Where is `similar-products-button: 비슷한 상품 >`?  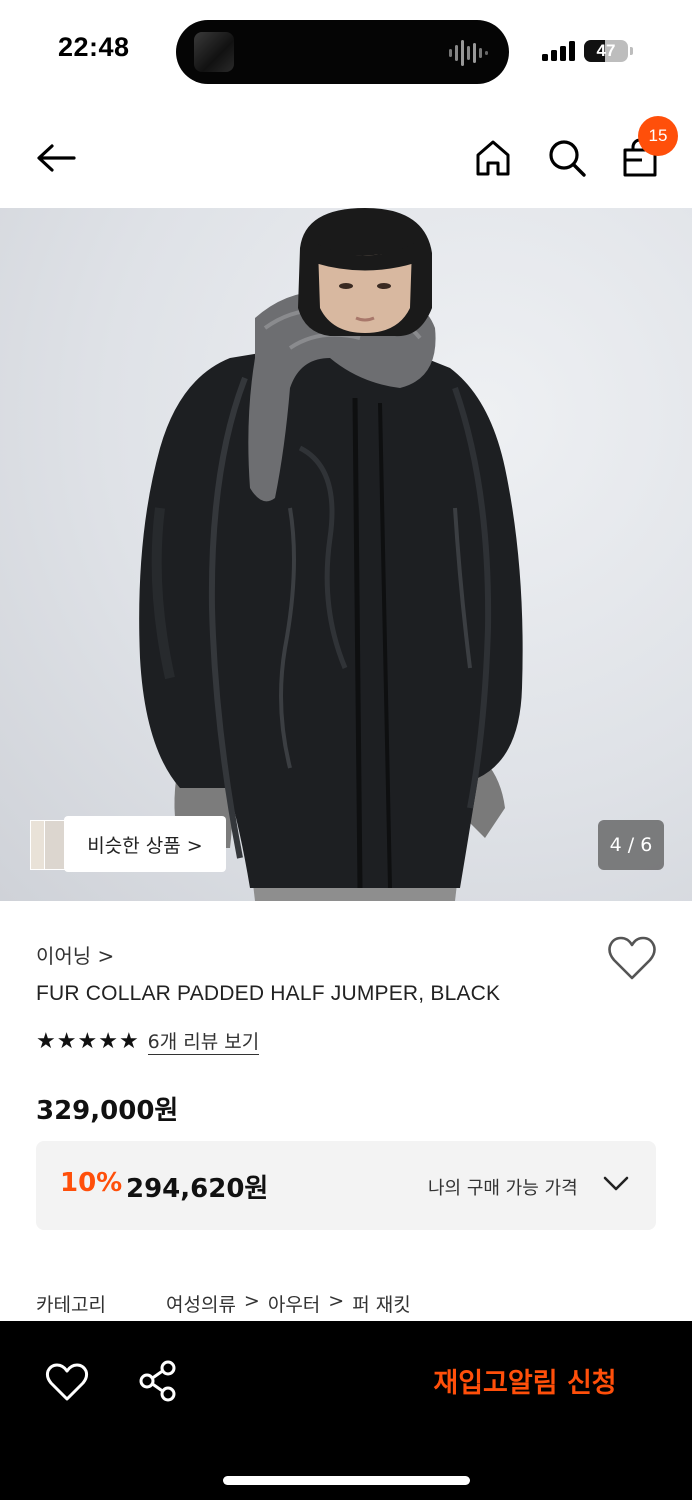
similar-products-button: 비슷한 상품 > is located at coordinates (128, 844).